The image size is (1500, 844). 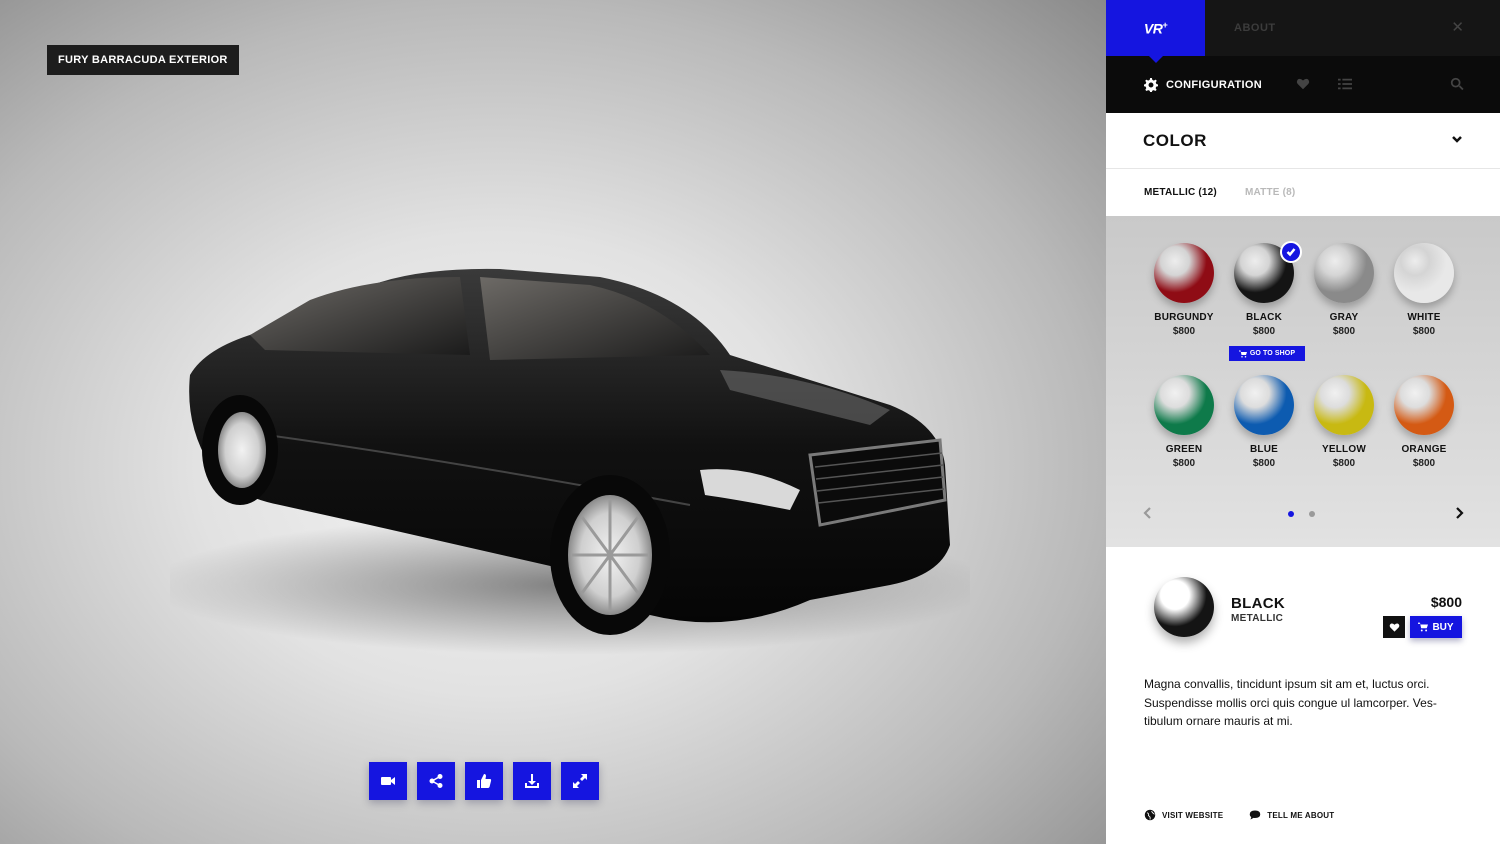 What do you see at coordinates (1264, 317) in the screenshot?
I see `swatch-name: BLACK` at bounding box center [1264, 317].